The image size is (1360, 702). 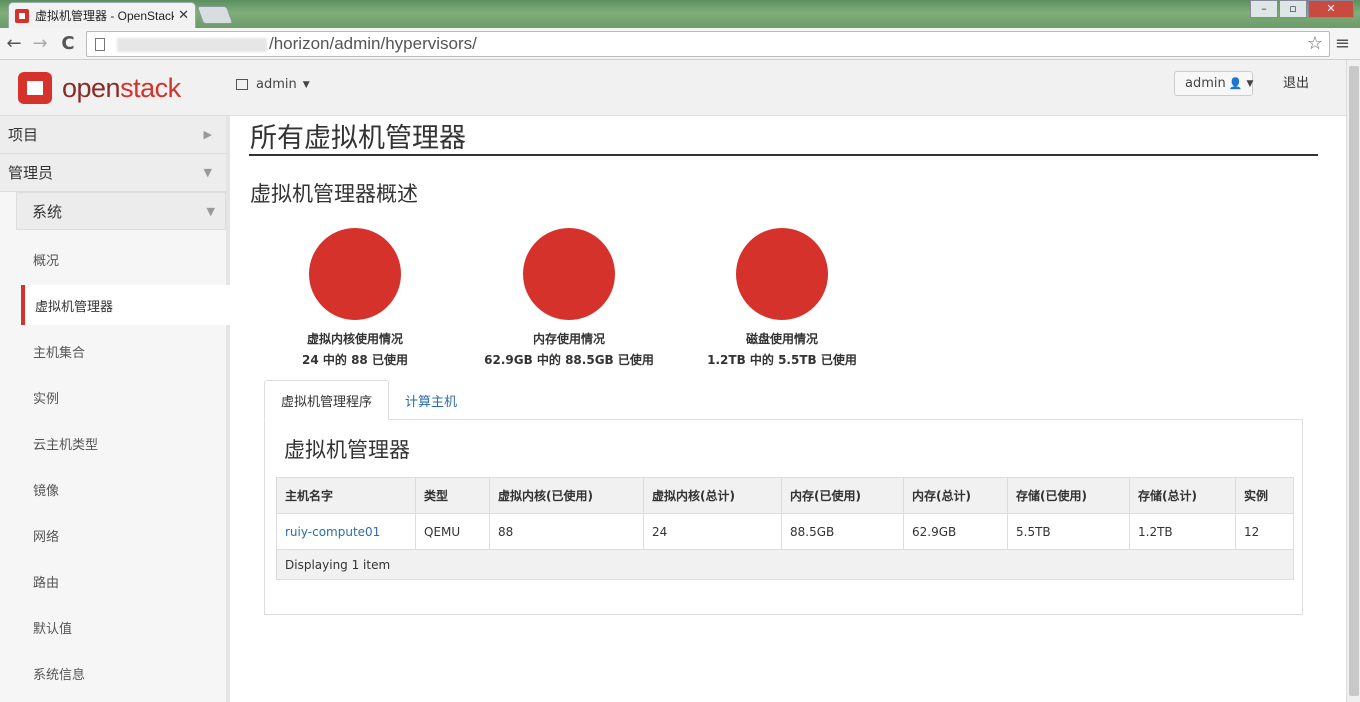 I want to click on table-cell: 88.5GB, so click(x=842, y=531).